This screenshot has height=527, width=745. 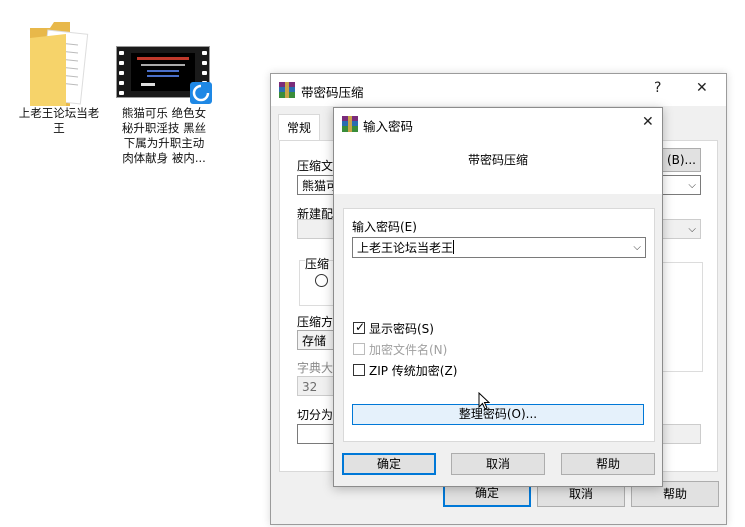 What do you see at coordinates (498, 90) in the screenshot?
I see `archive-dialog-titlebar: 带密码压缩 ? ✕` at bounding box center [498, 90].